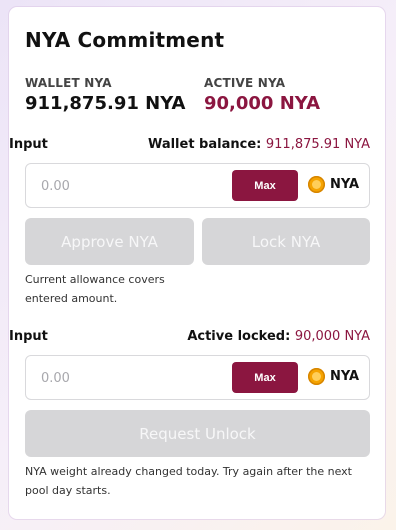 This screenshot has height=530, width=396. Describe the element at coordinates (317, 144) in the screenshot. I see `wallet-balance-value: 911,875.91 NYA` at that location.